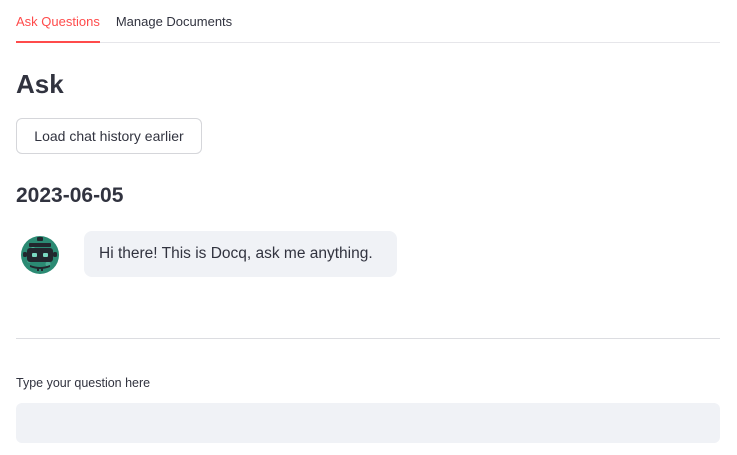 The height and width of the screenshot is (455, 737). Describe the element at coordinates (40, 84) in the screenshot. I see `page-title: Ask` at that location.